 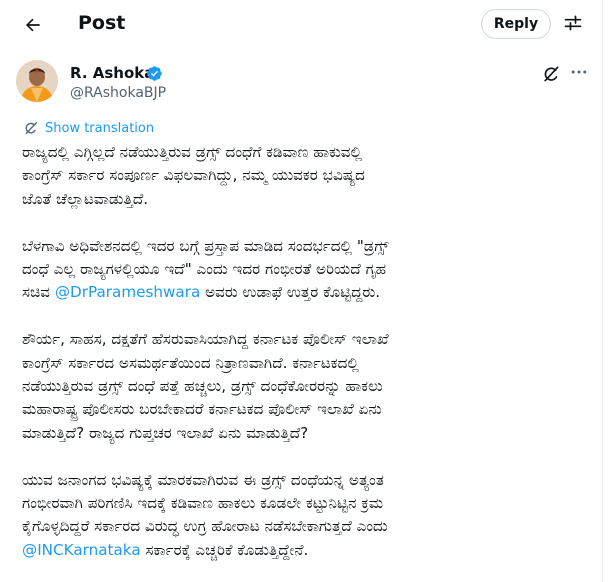 What do you see at coordinates (100, 128) in the screenshot?
I see `show-translation-label: Show translation` at bounding box center [100, 128].